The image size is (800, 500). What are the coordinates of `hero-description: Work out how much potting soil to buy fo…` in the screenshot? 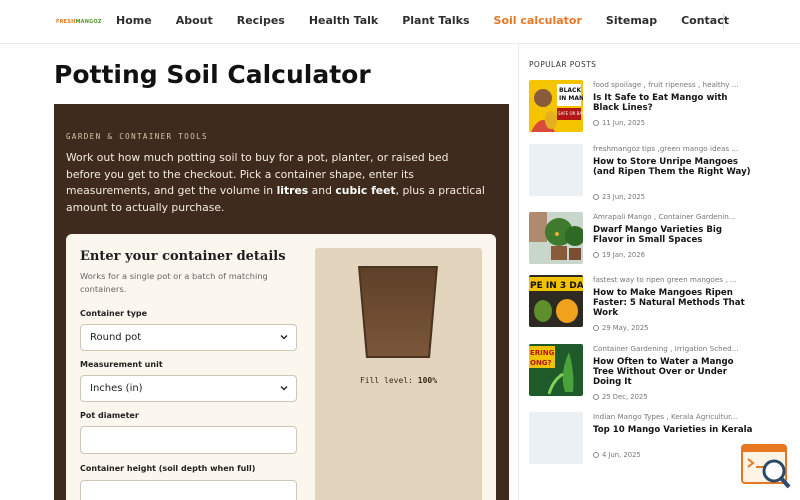 It's located at (276, 183).